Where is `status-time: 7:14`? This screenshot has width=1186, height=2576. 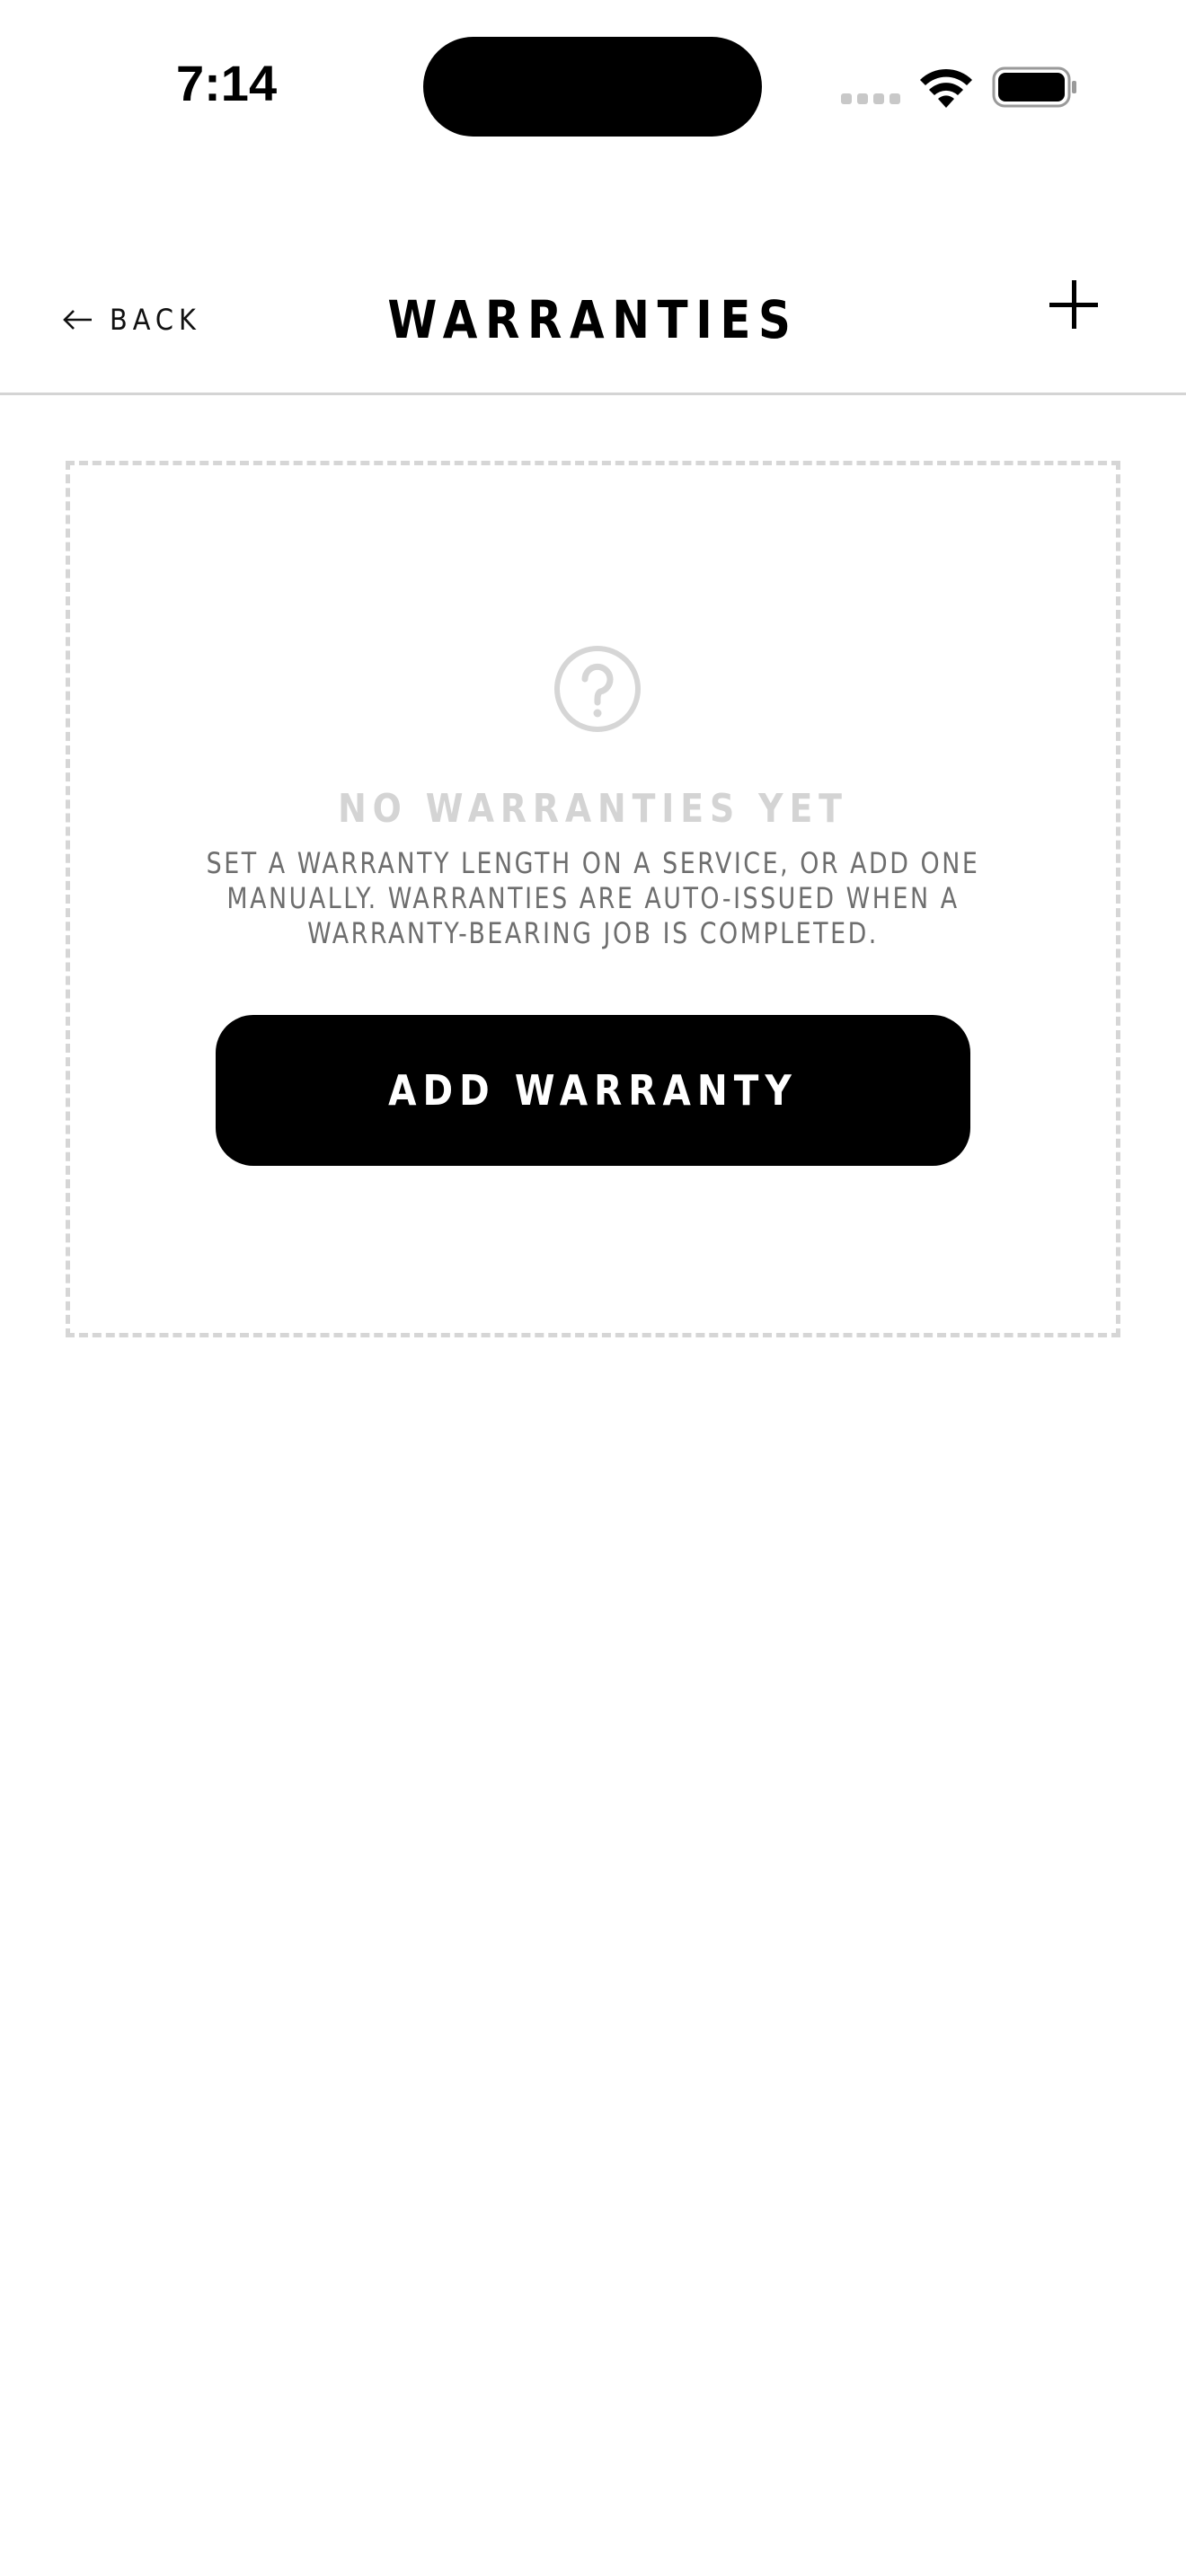 status-time: 7:14 is located at coordinates (227, 83).